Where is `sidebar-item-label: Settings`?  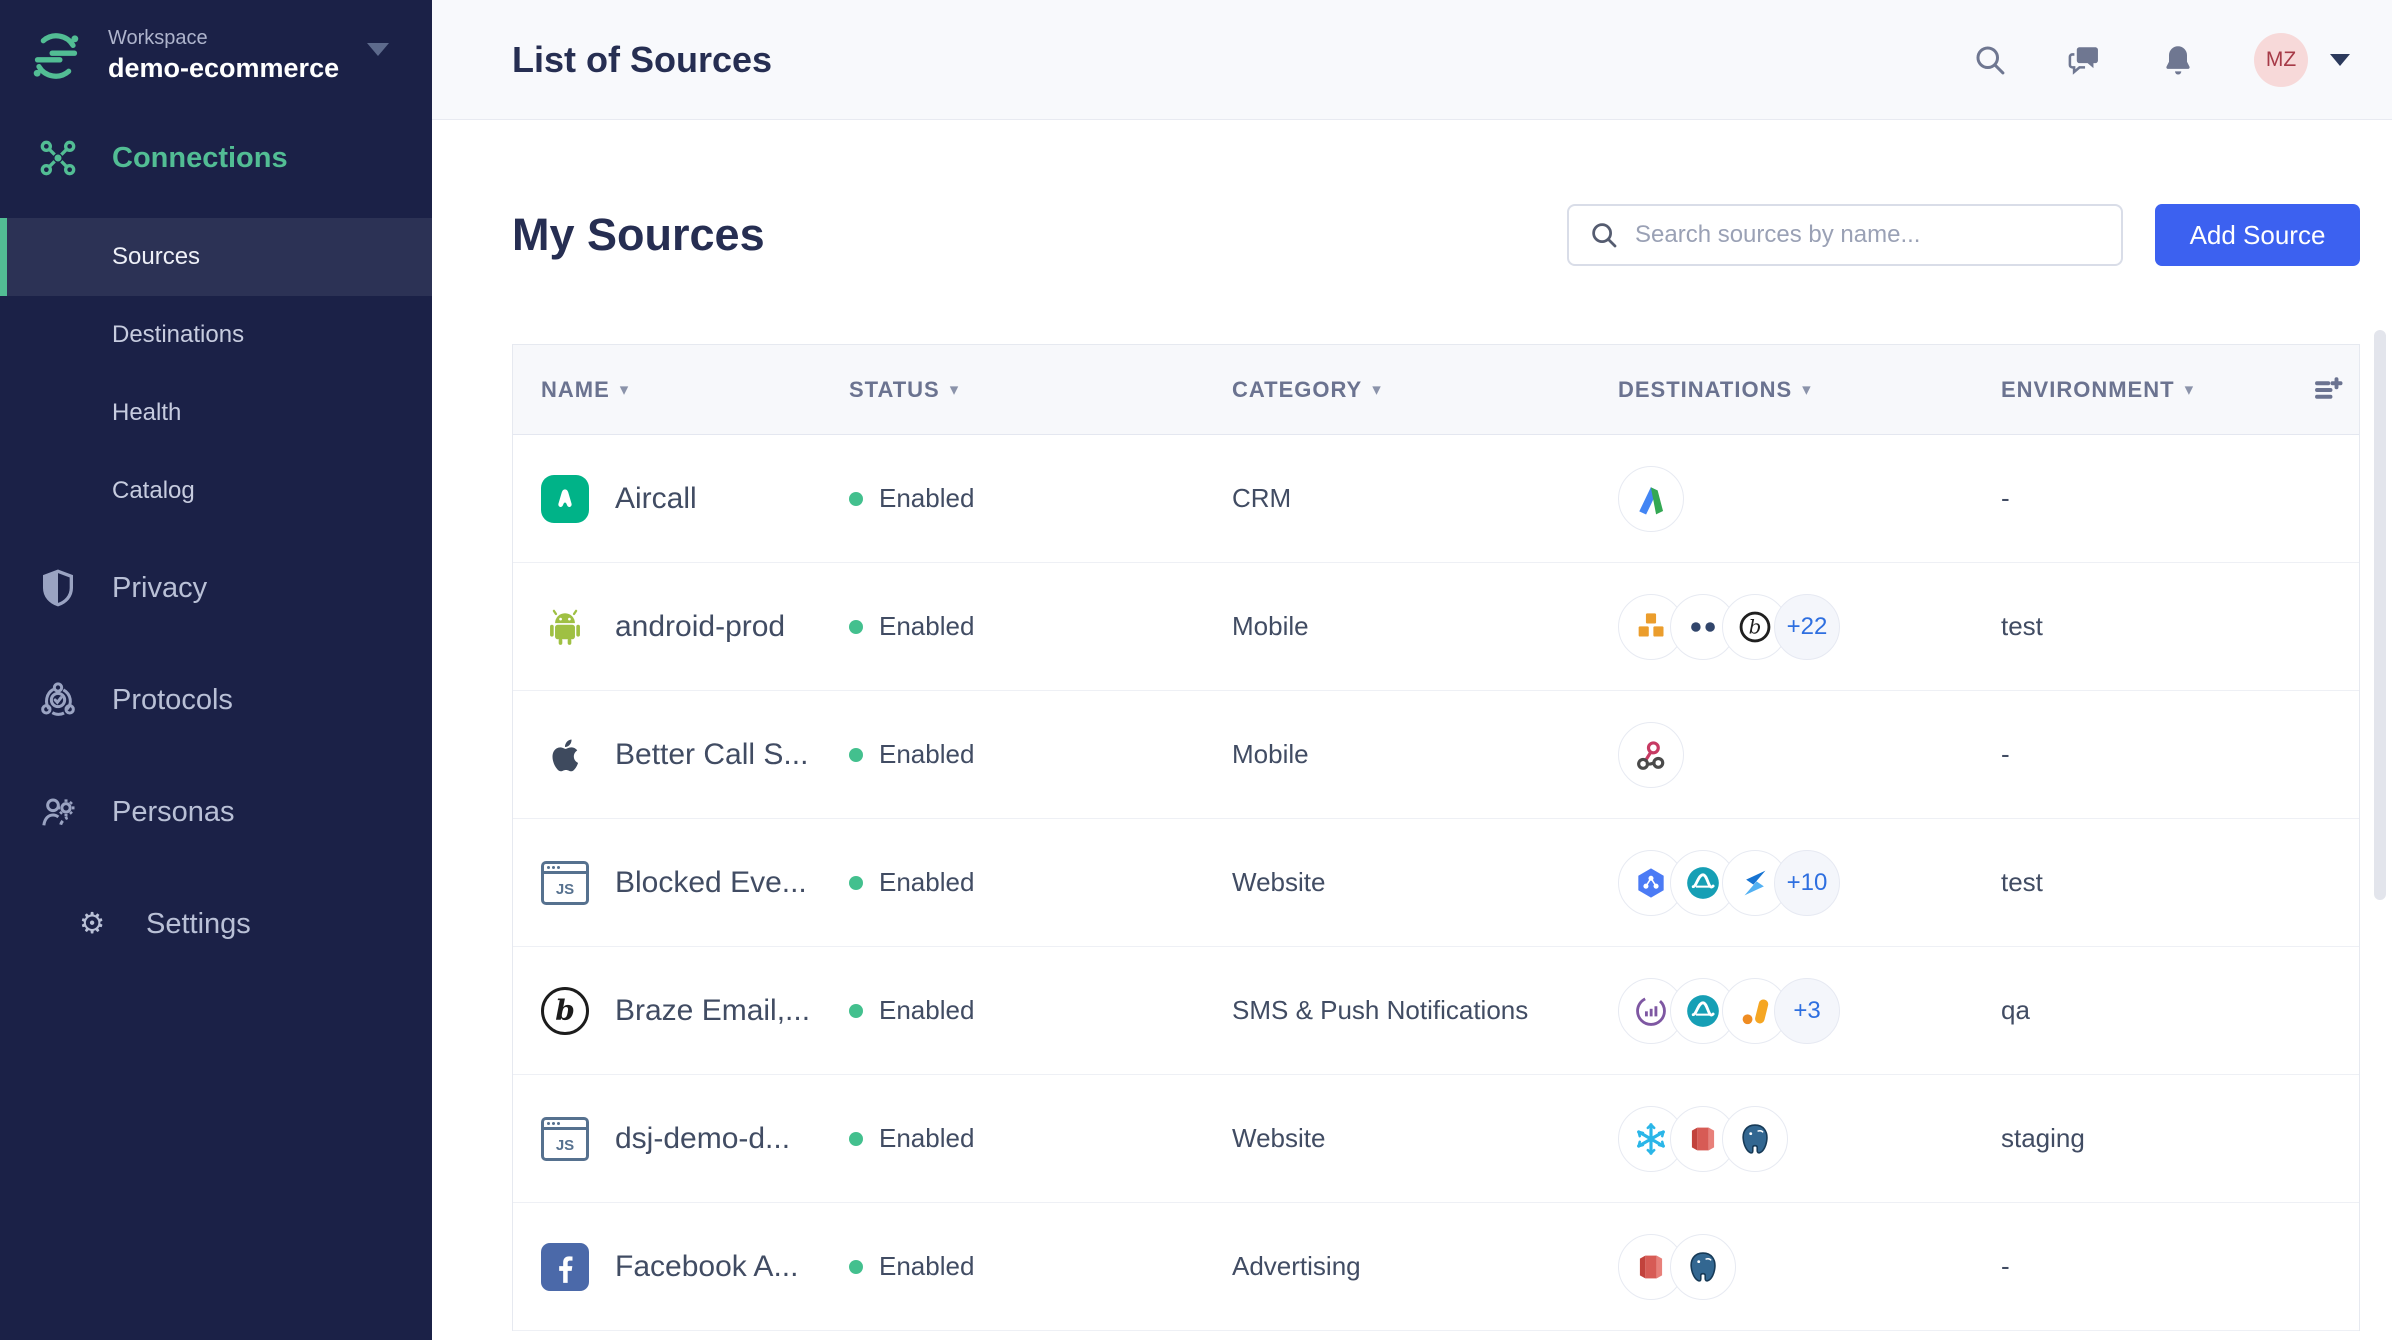
sidebar-item-label: Settings is located at coordinates (198, 923).